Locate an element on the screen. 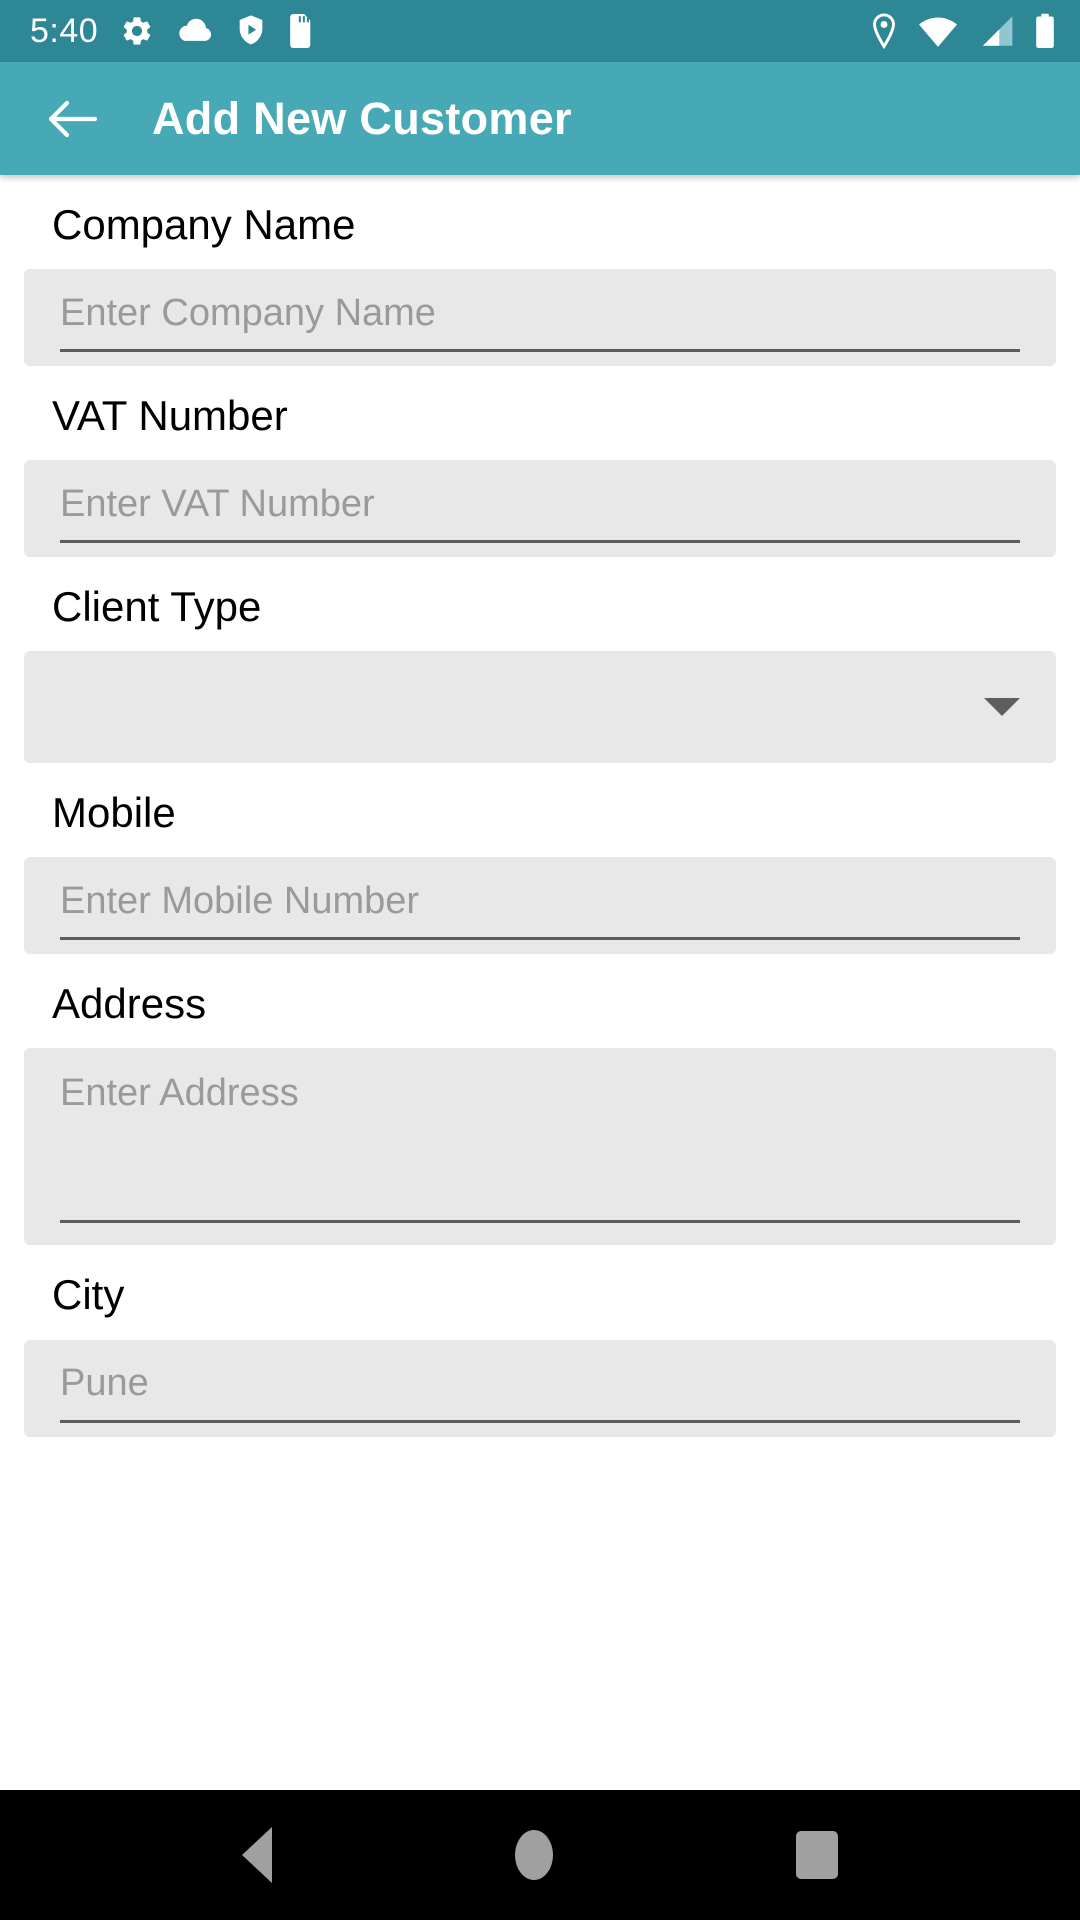  status-bar-right is located at coordinates (963, 31).